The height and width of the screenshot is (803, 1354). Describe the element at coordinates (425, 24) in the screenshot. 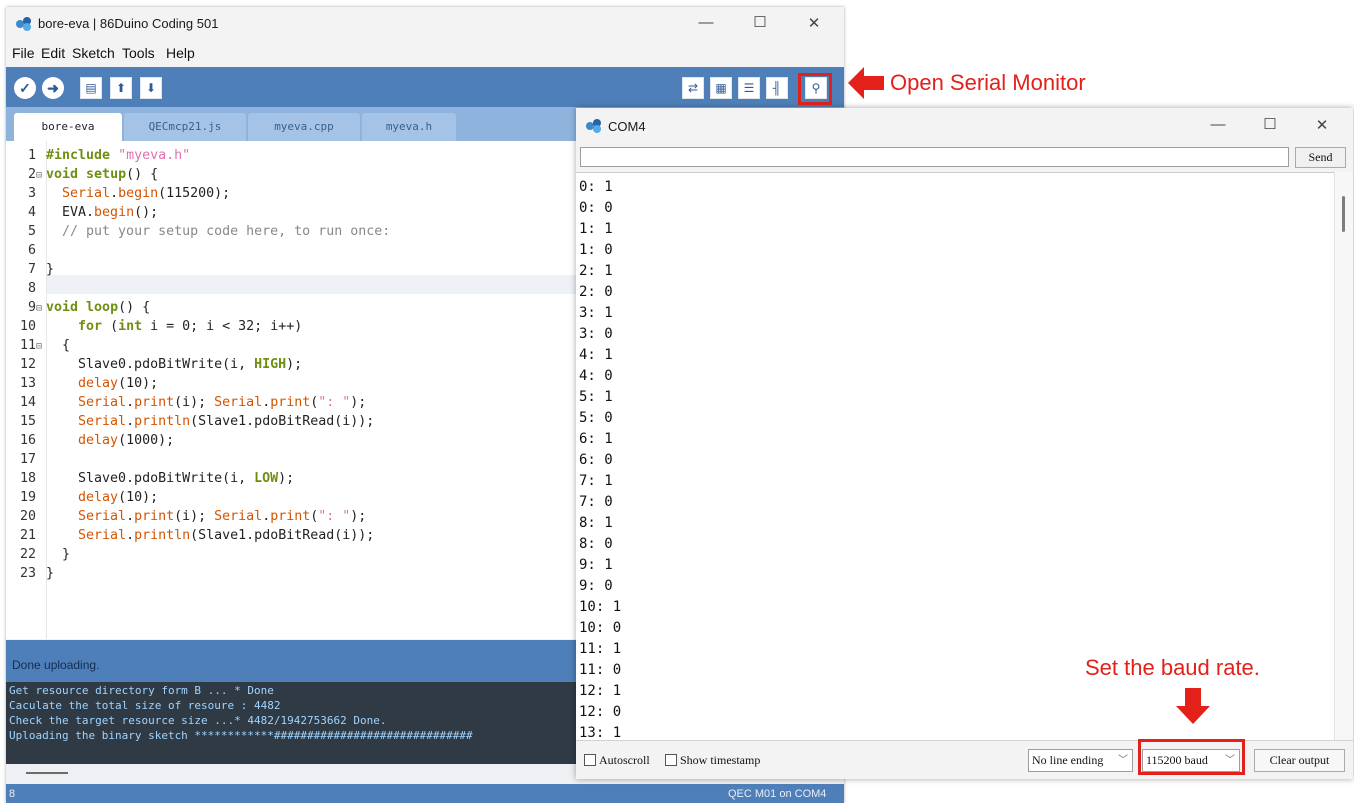

I see `ide-title-bar: bore-eva | 86Duino Coding 501 — ☐ ✕` at that location.